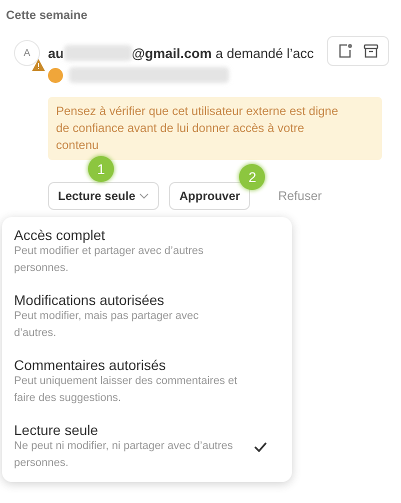 The height and width of the screenshot is (503, 401). What do you see at coordinates (124, 455) in the screenshot?
I see `menu-item-description: Ne peut ni modifier, ni partager avec d’autres personnes.` at bounding box center [124, 455].